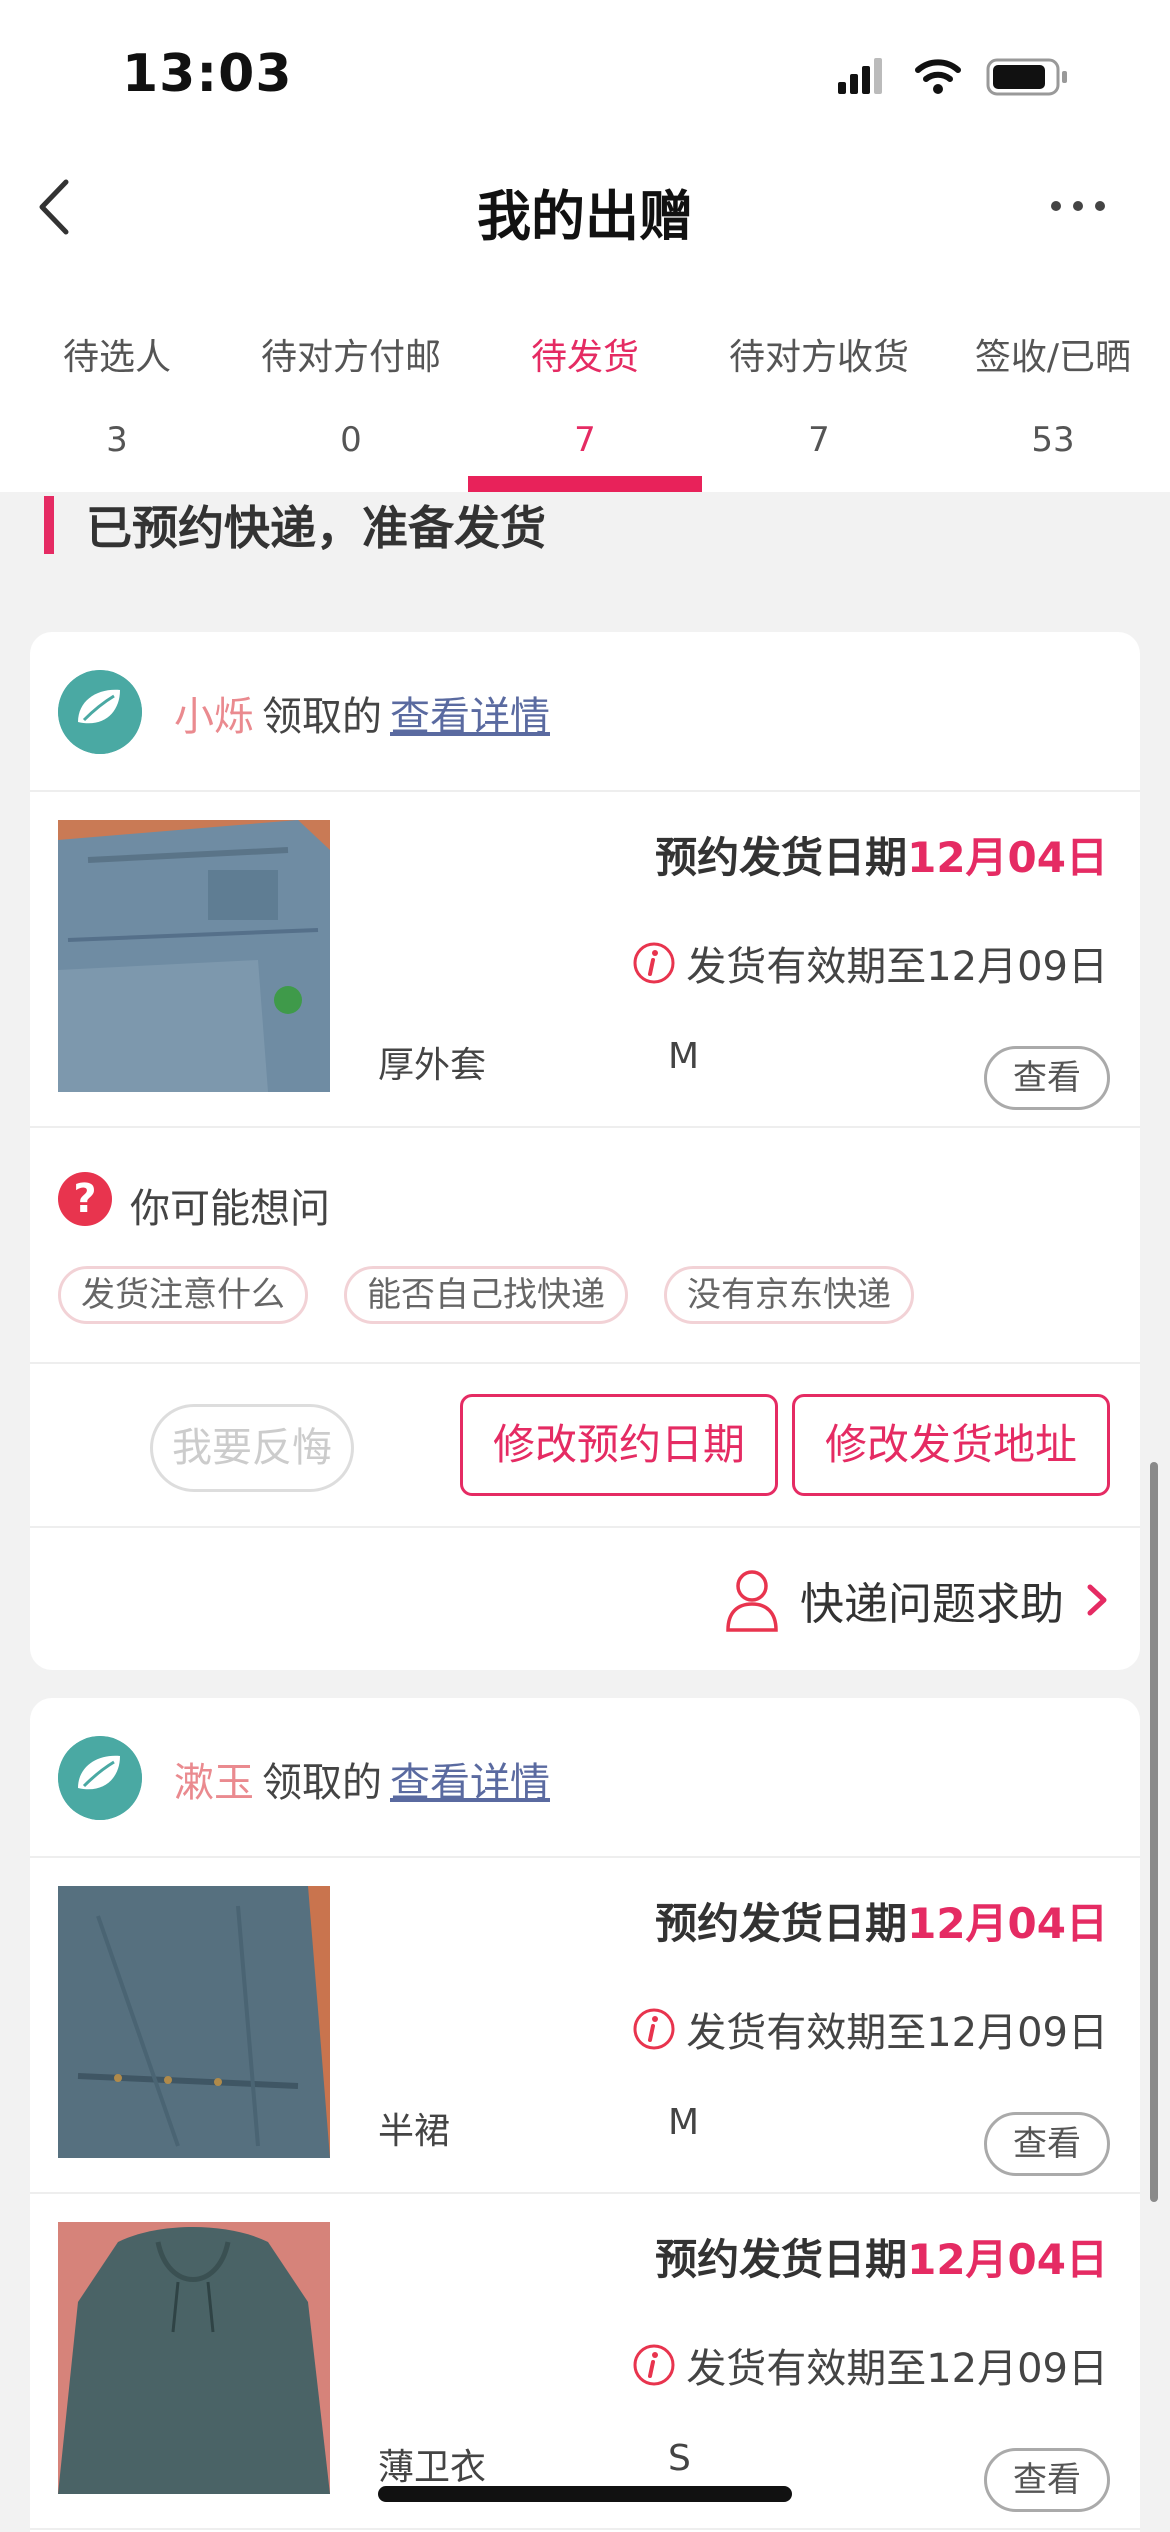 The width and height of the screenshot is (1170, 2532). I want to click on faq-chip: 没有京东快递, so click(789, 1295).